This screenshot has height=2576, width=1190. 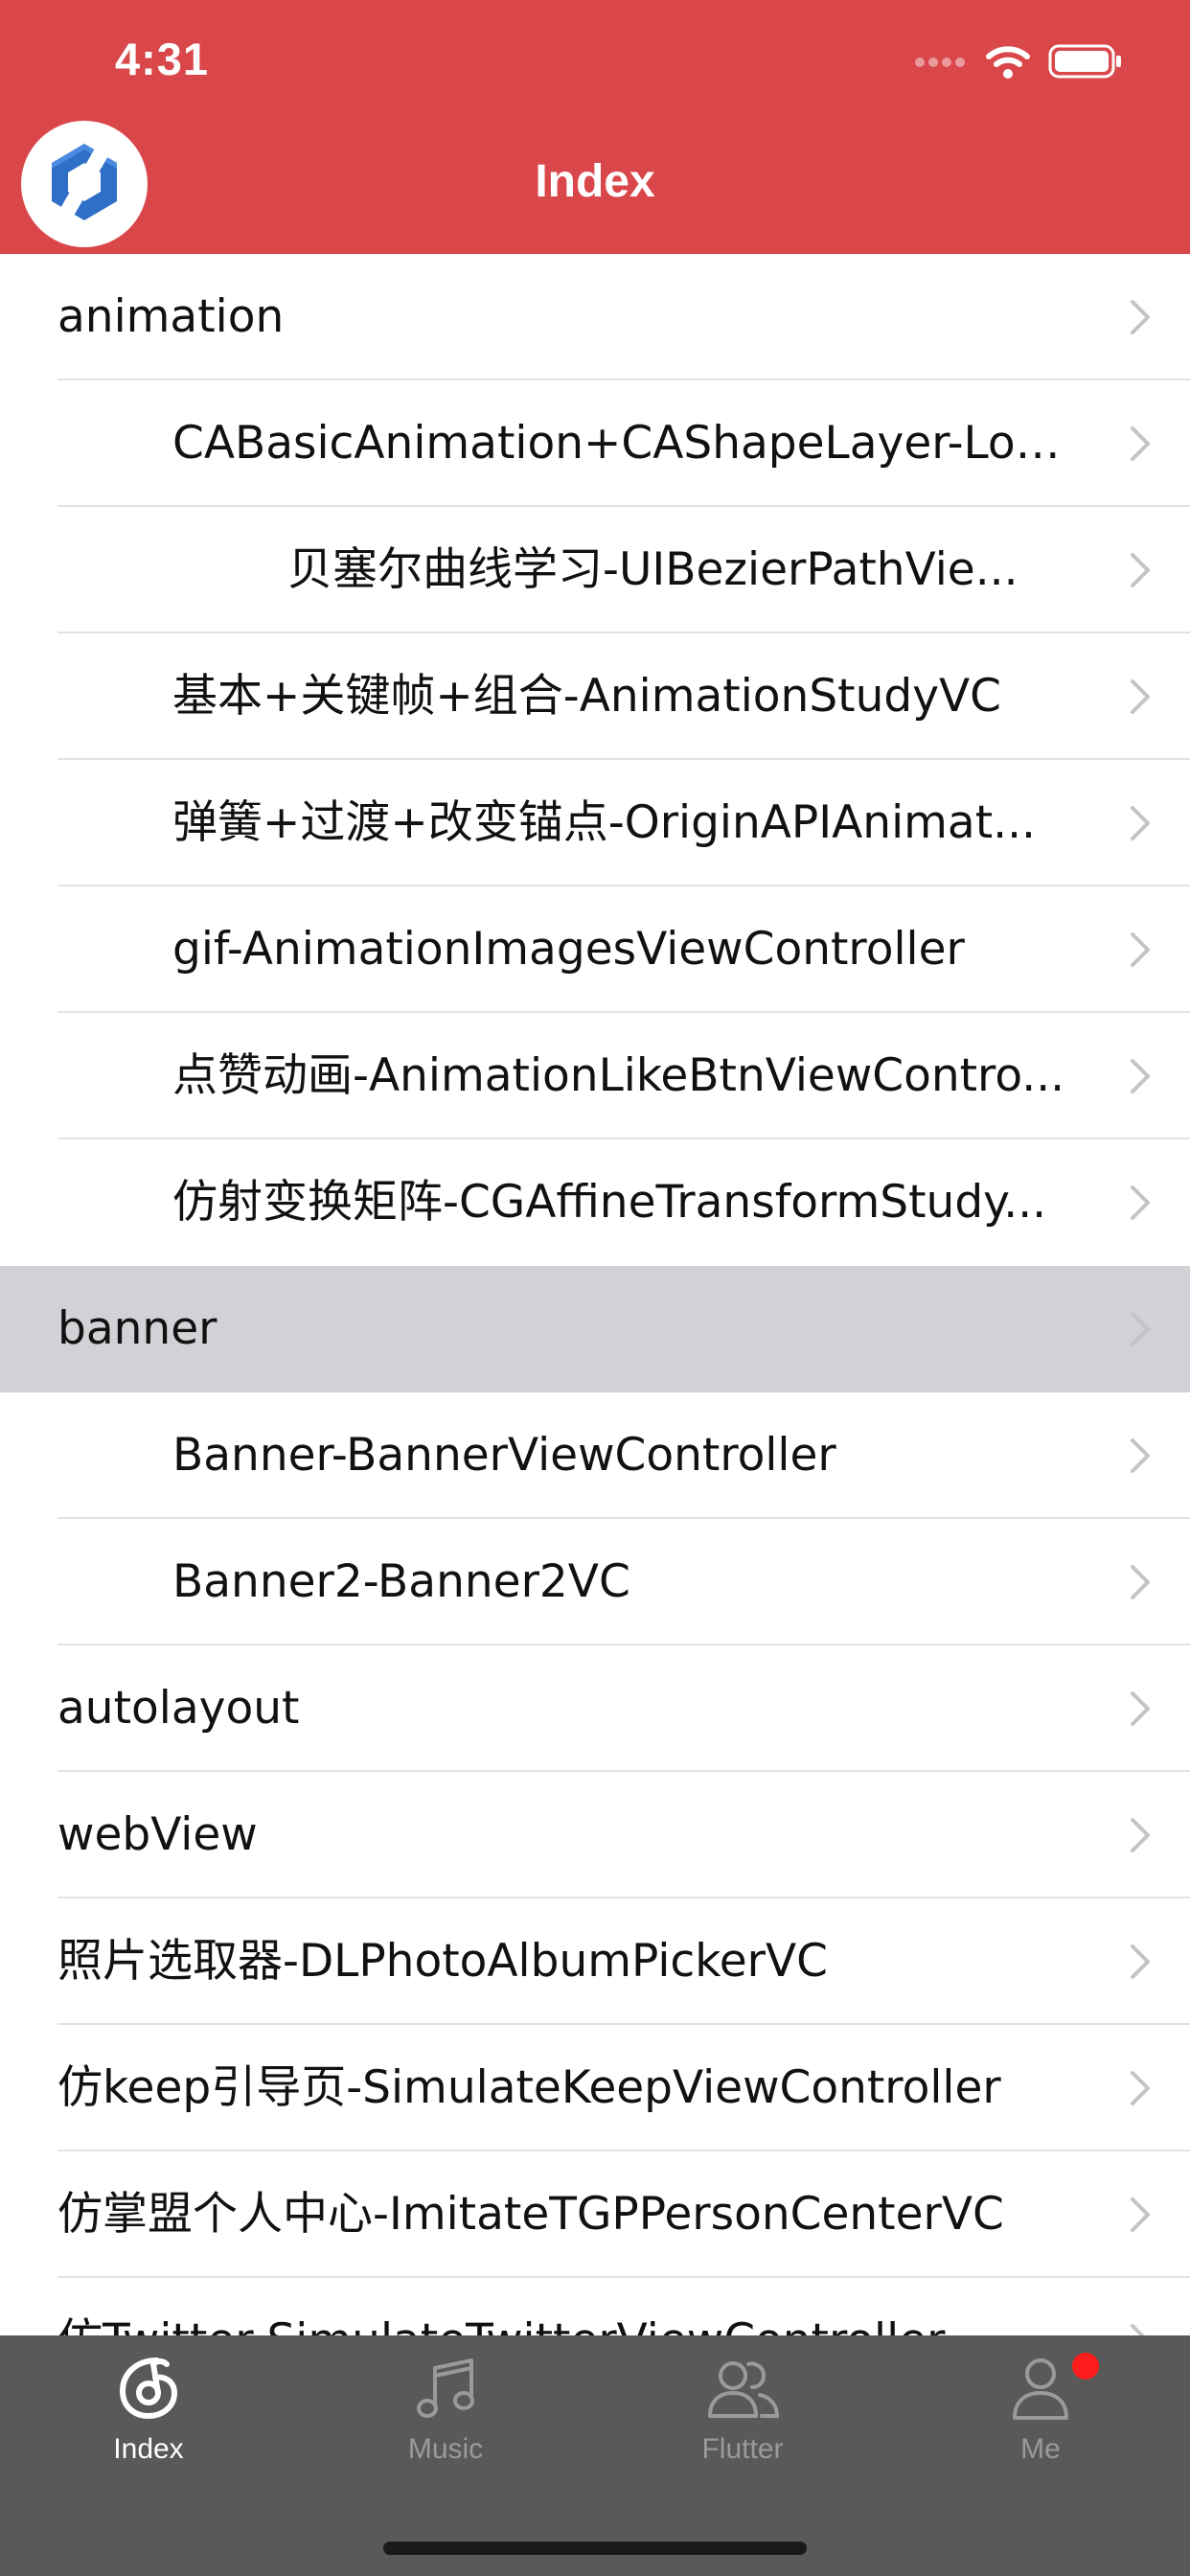 What do you see at coordinates (595, 1329) in the screenshot?
I see `list-row: banner` at bounding box center [595, 1329].